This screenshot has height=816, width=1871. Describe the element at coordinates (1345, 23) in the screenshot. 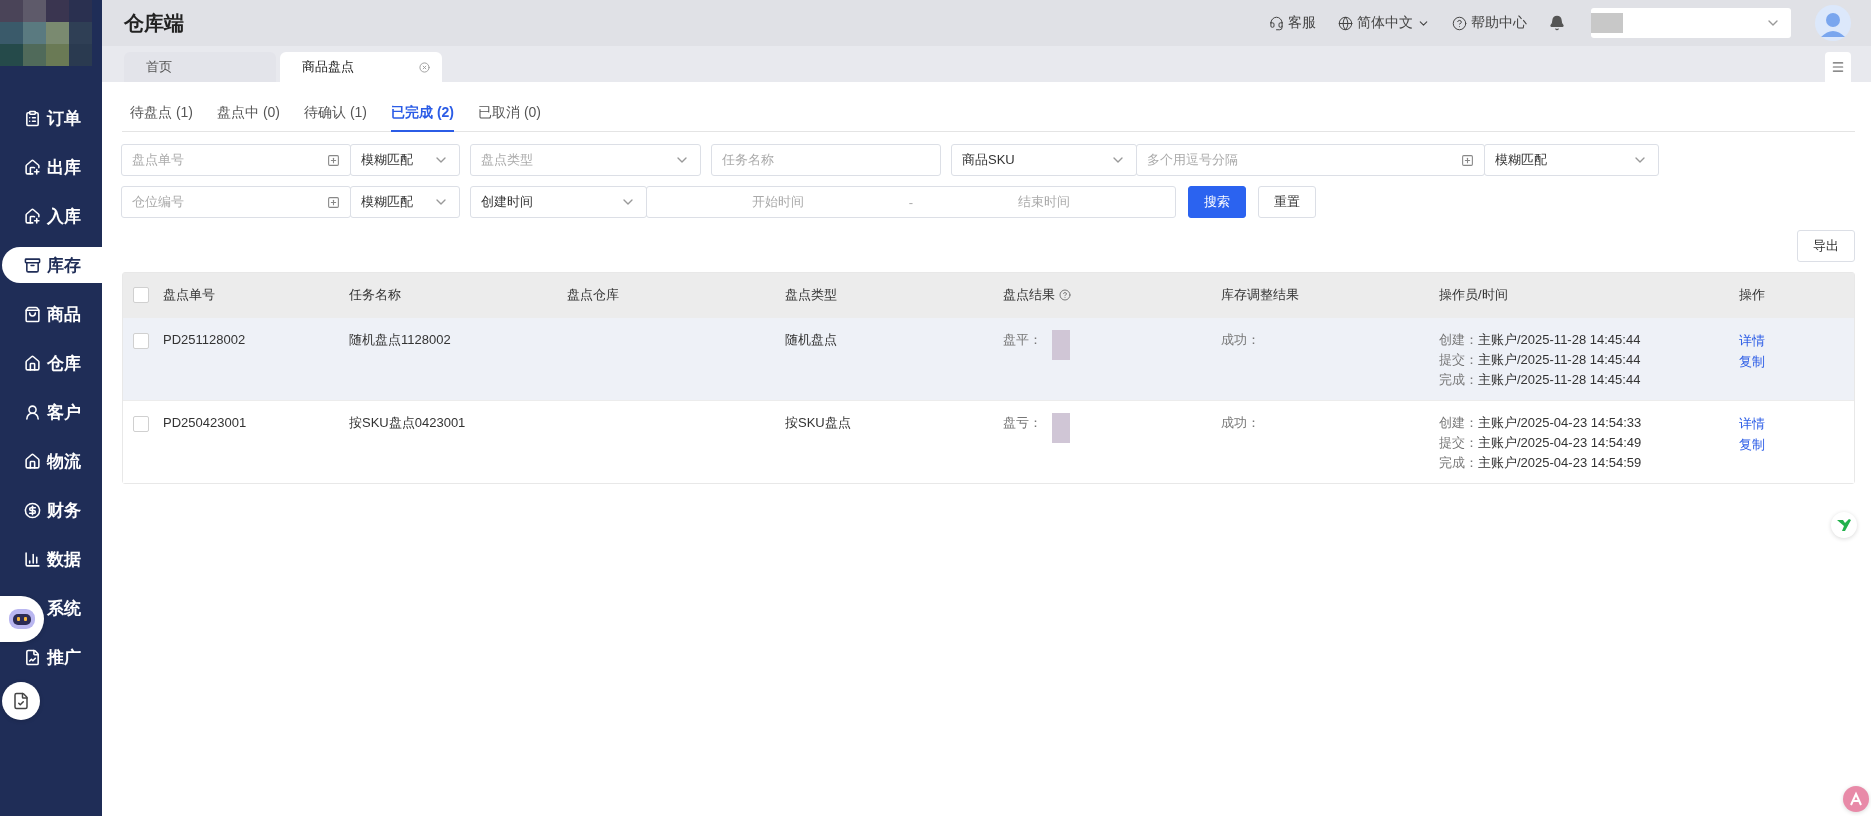

I see `globe-icon` at that location.